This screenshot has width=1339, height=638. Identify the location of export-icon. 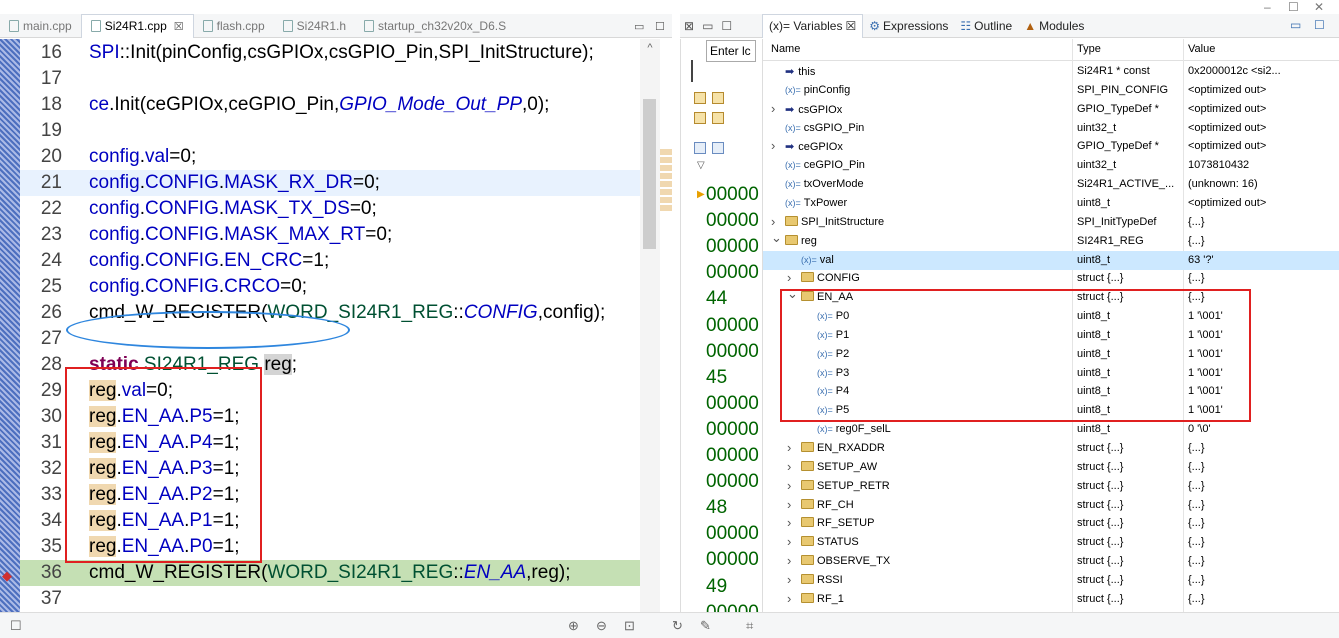
(718, 148).